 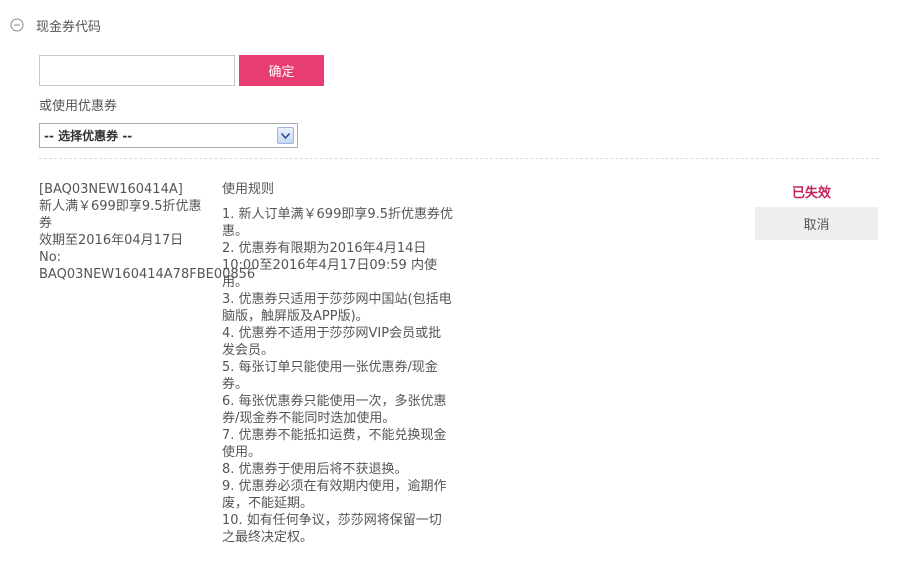 I want to click on chevron-down-icon, so click(x=285, y=135).